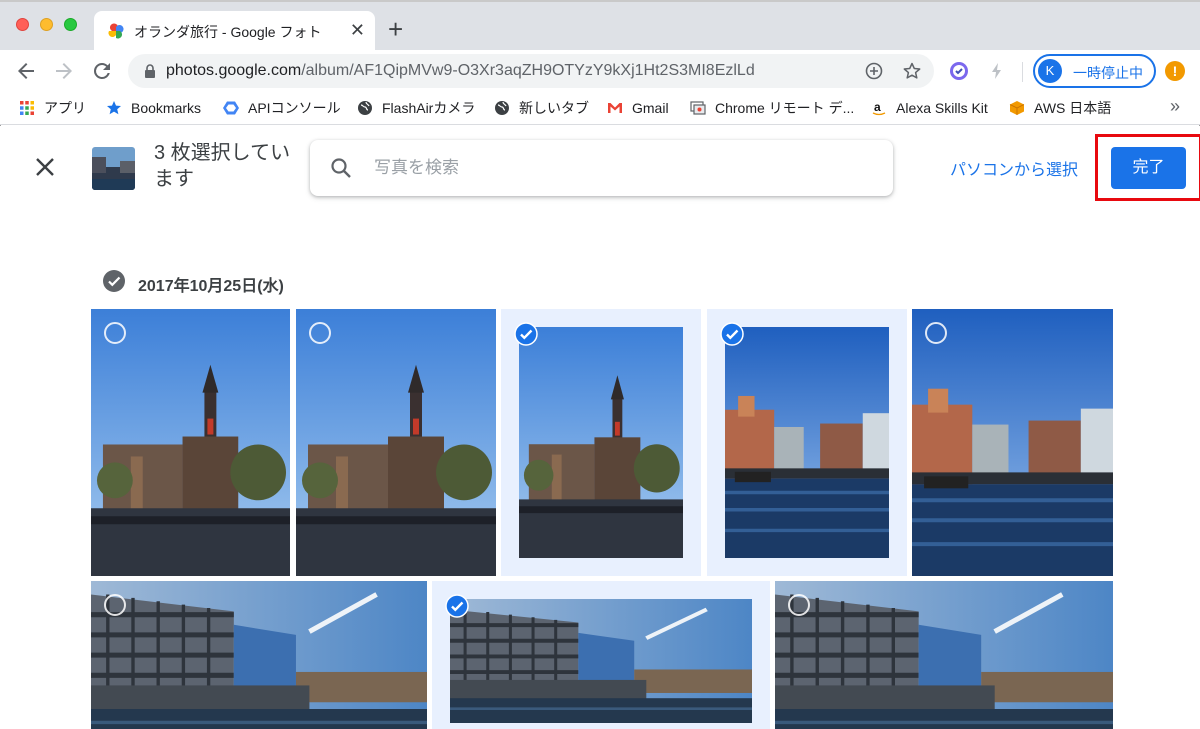 The width and height of the screenshot is (1200, 729). Describe the element at coordinates (211, 286) in the screenshot. I see `date-heading: 2017年10月25日(水)` at that location.